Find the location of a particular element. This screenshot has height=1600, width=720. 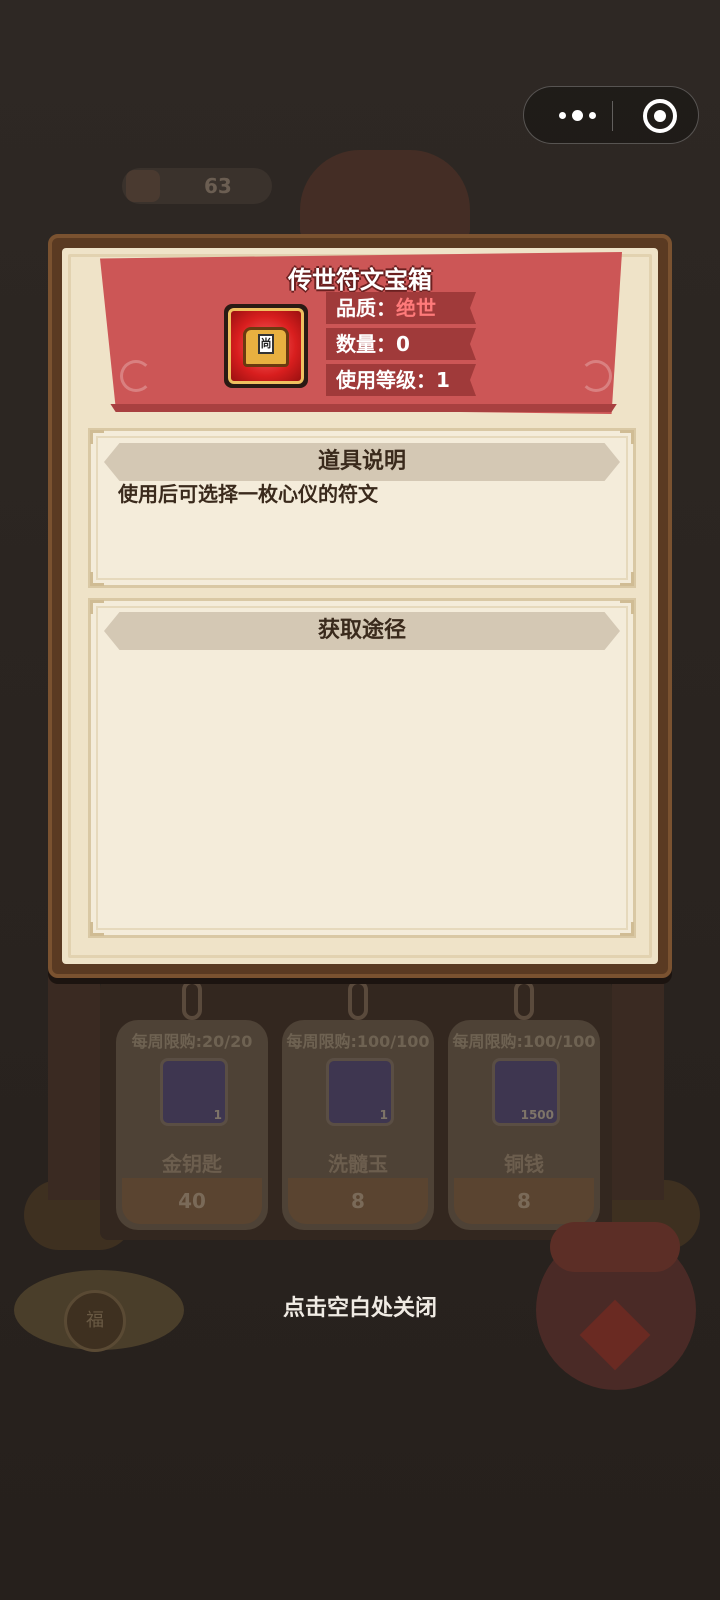

description-header: 道具说明 is located at coordinates (362, 462).